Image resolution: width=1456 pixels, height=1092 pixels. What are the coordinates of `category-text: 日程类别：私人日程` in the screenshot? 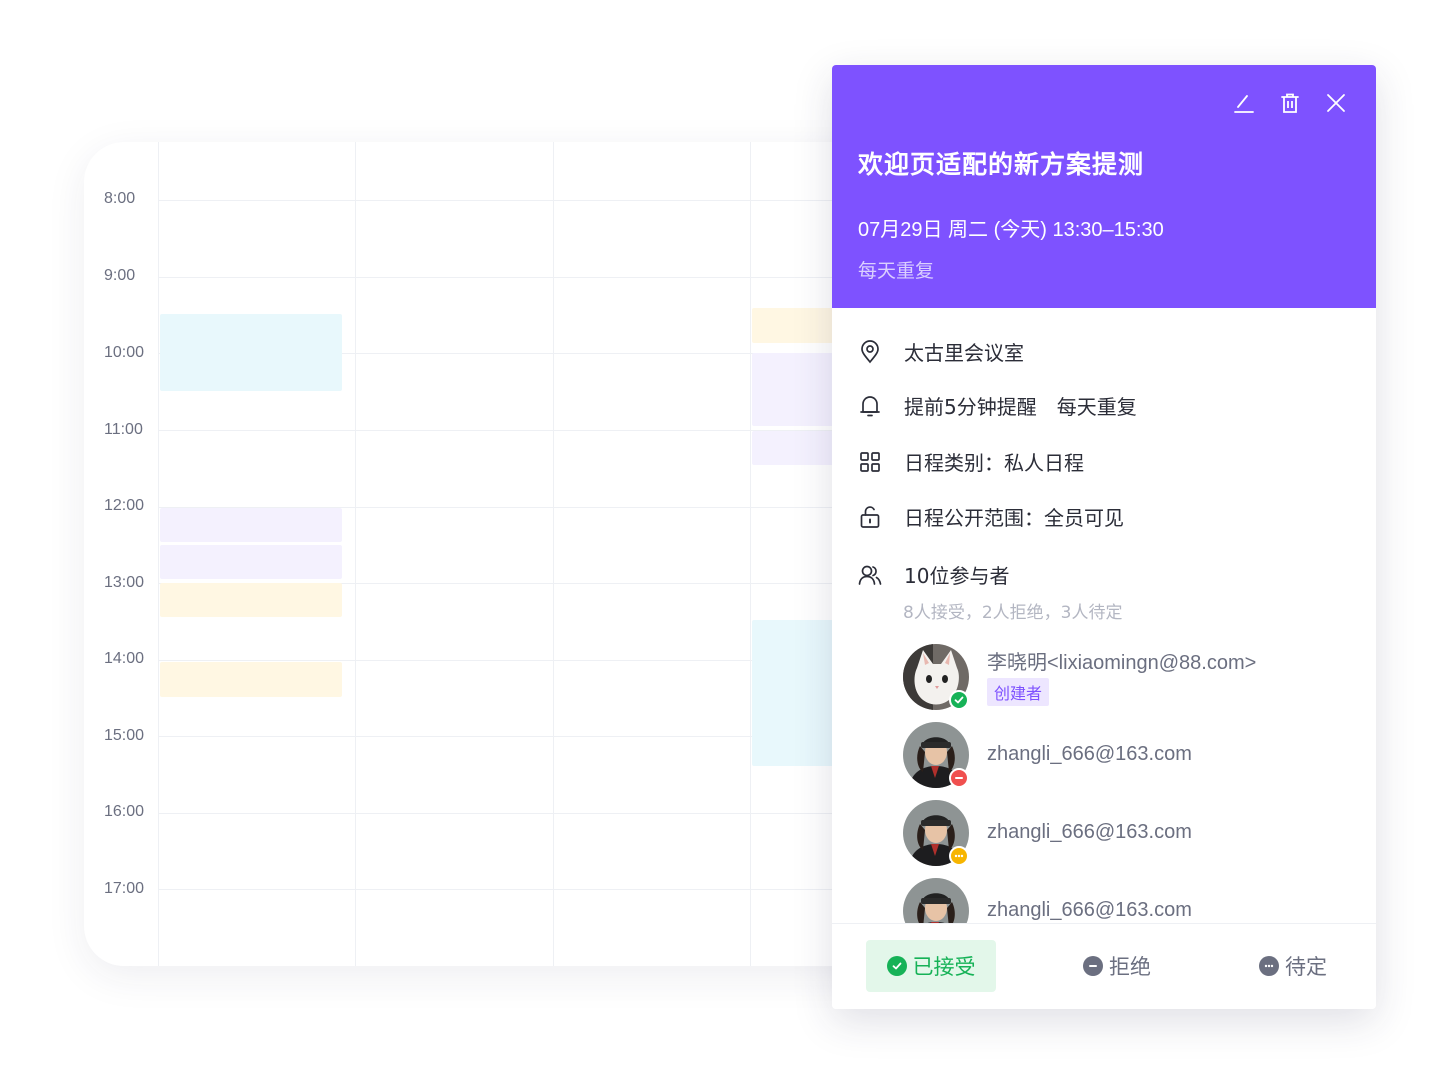 It's located at (994, 463).